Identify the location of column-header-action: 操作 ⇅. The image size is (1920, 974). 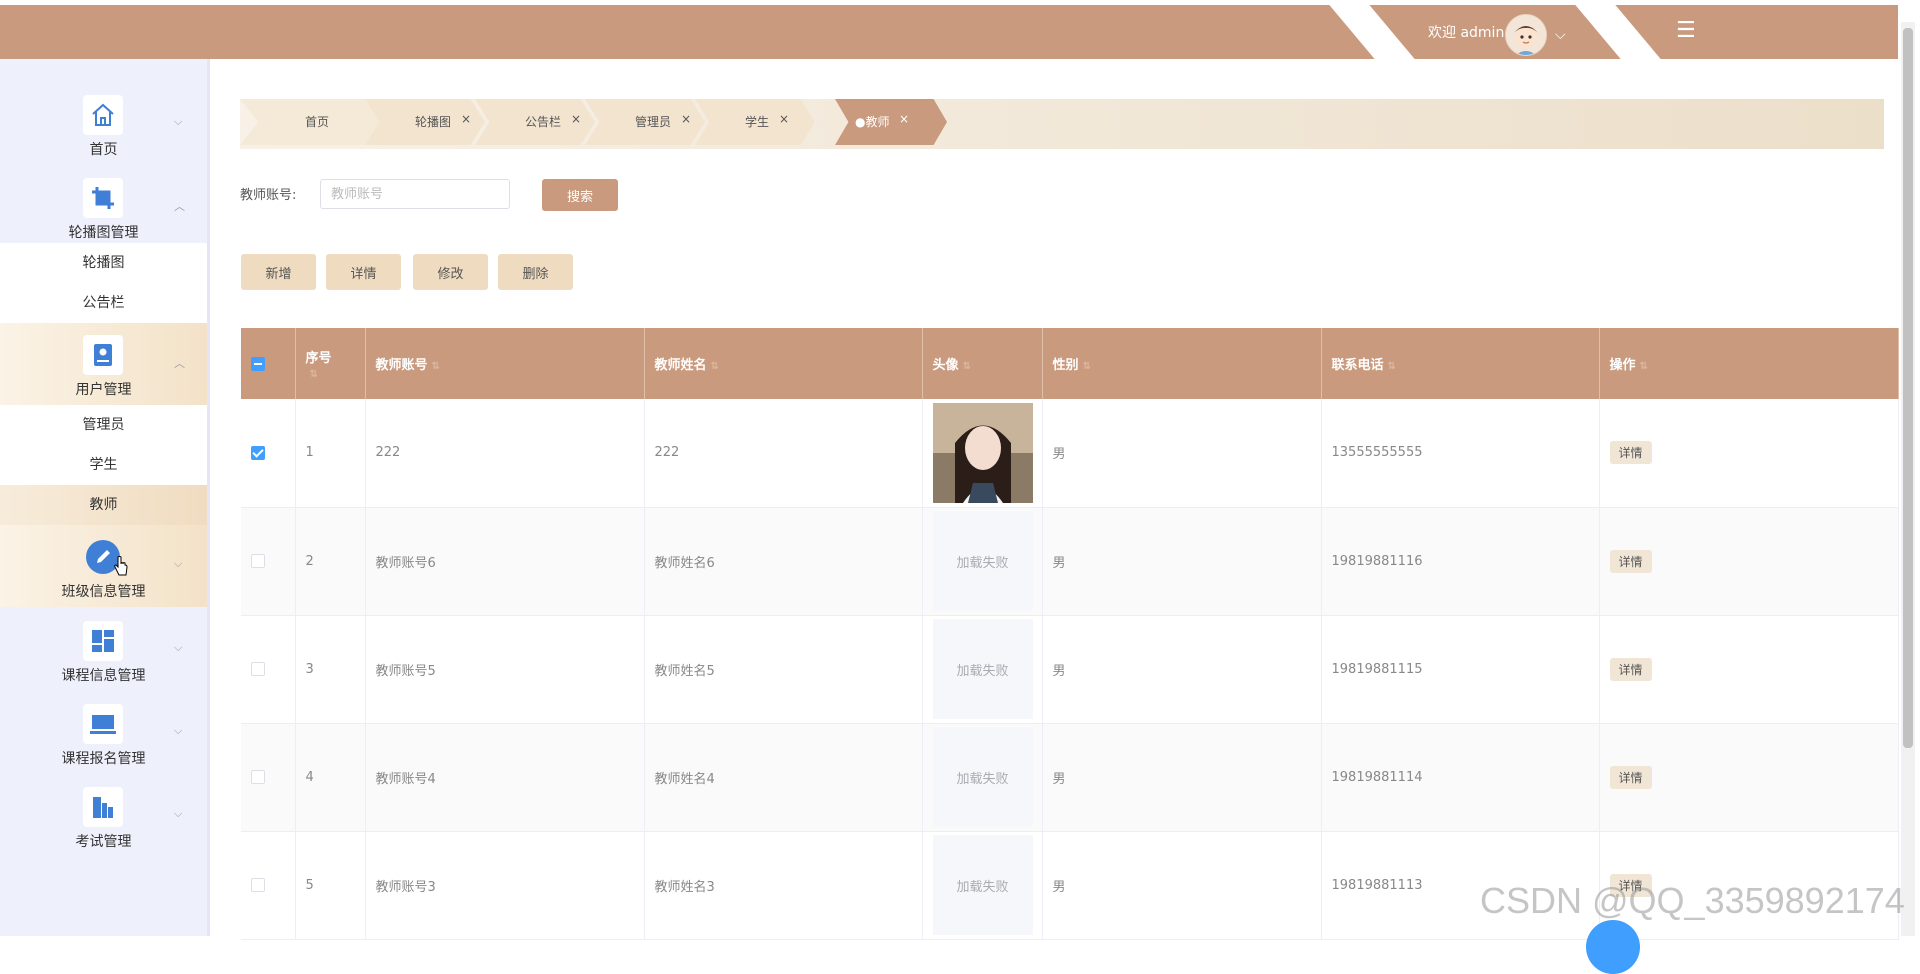
(1749, 363).